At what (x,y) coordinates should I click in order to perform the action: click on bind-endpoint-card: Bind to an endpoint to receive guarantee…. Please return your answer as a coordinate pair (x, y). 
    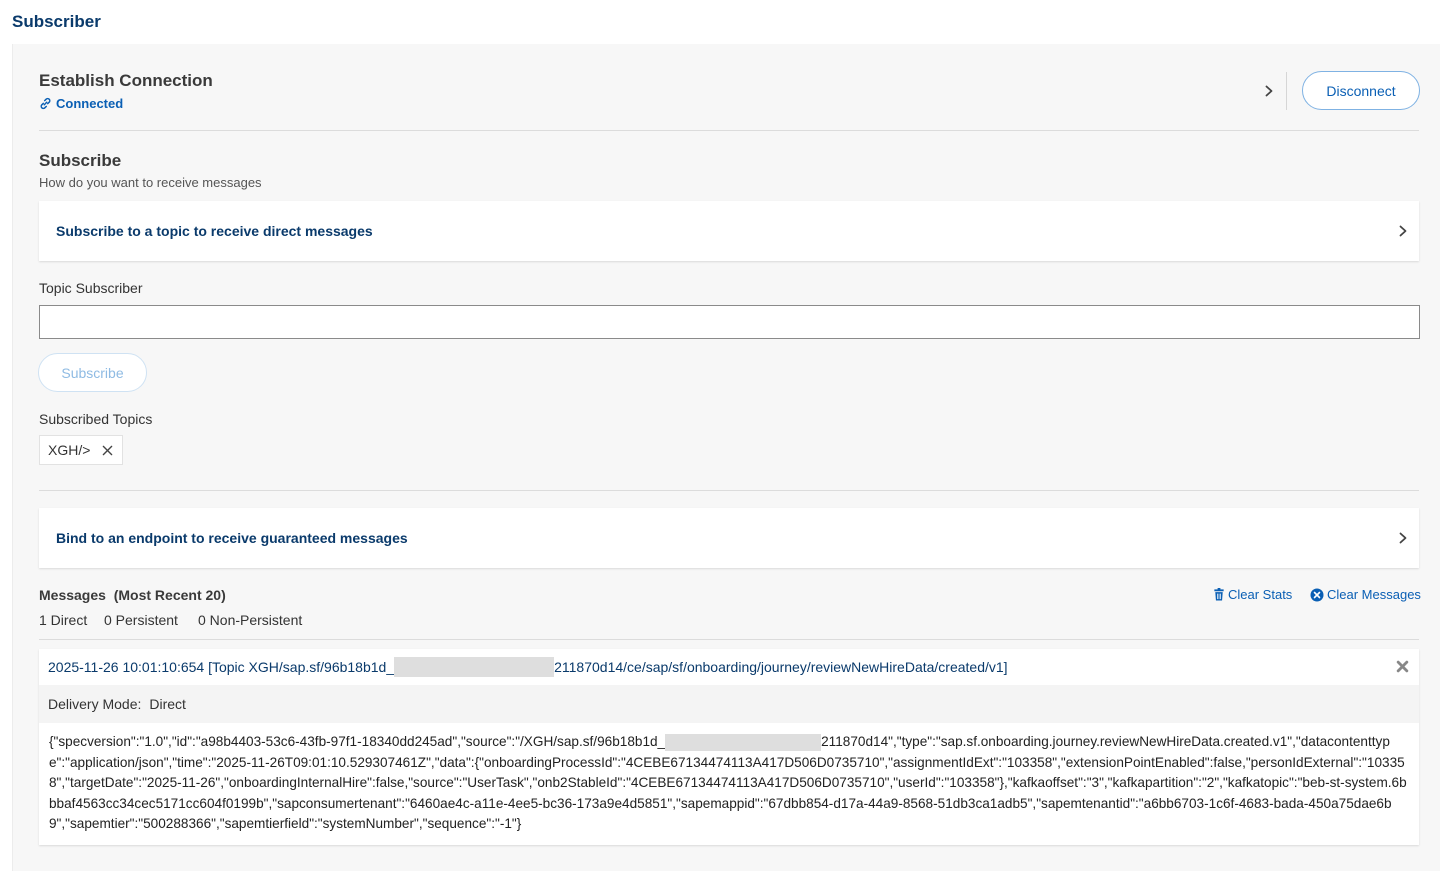
    Looking at the image, I should click on (729, 538).